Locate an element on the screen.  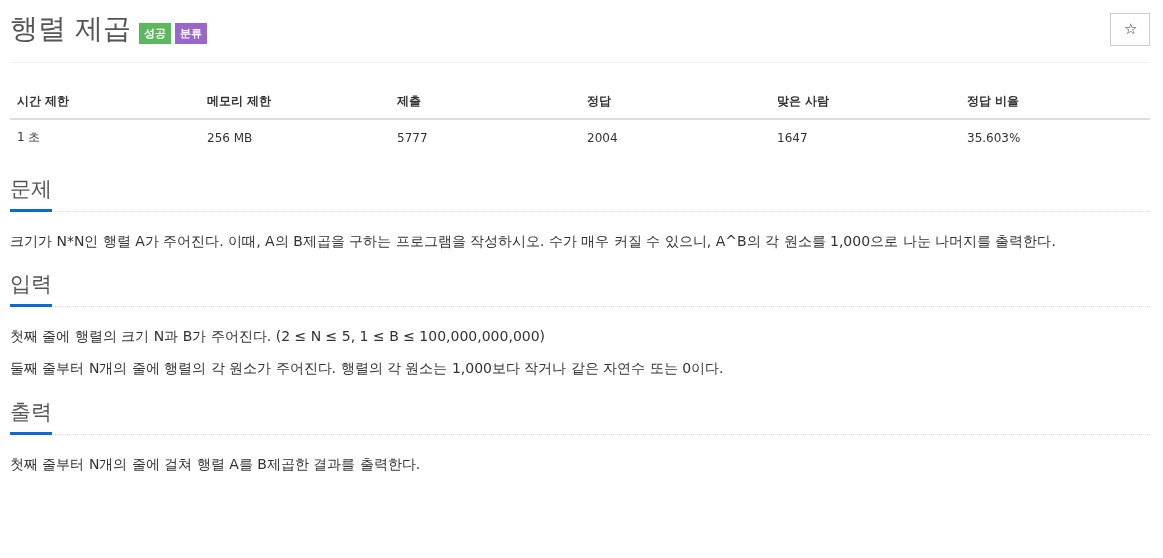
section-heading: 출력 is located at coordinates (31, 416).